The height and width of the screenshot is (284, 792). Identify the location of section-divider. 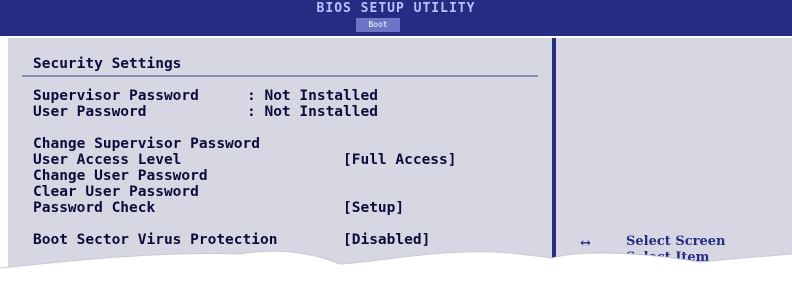
(280, 76).